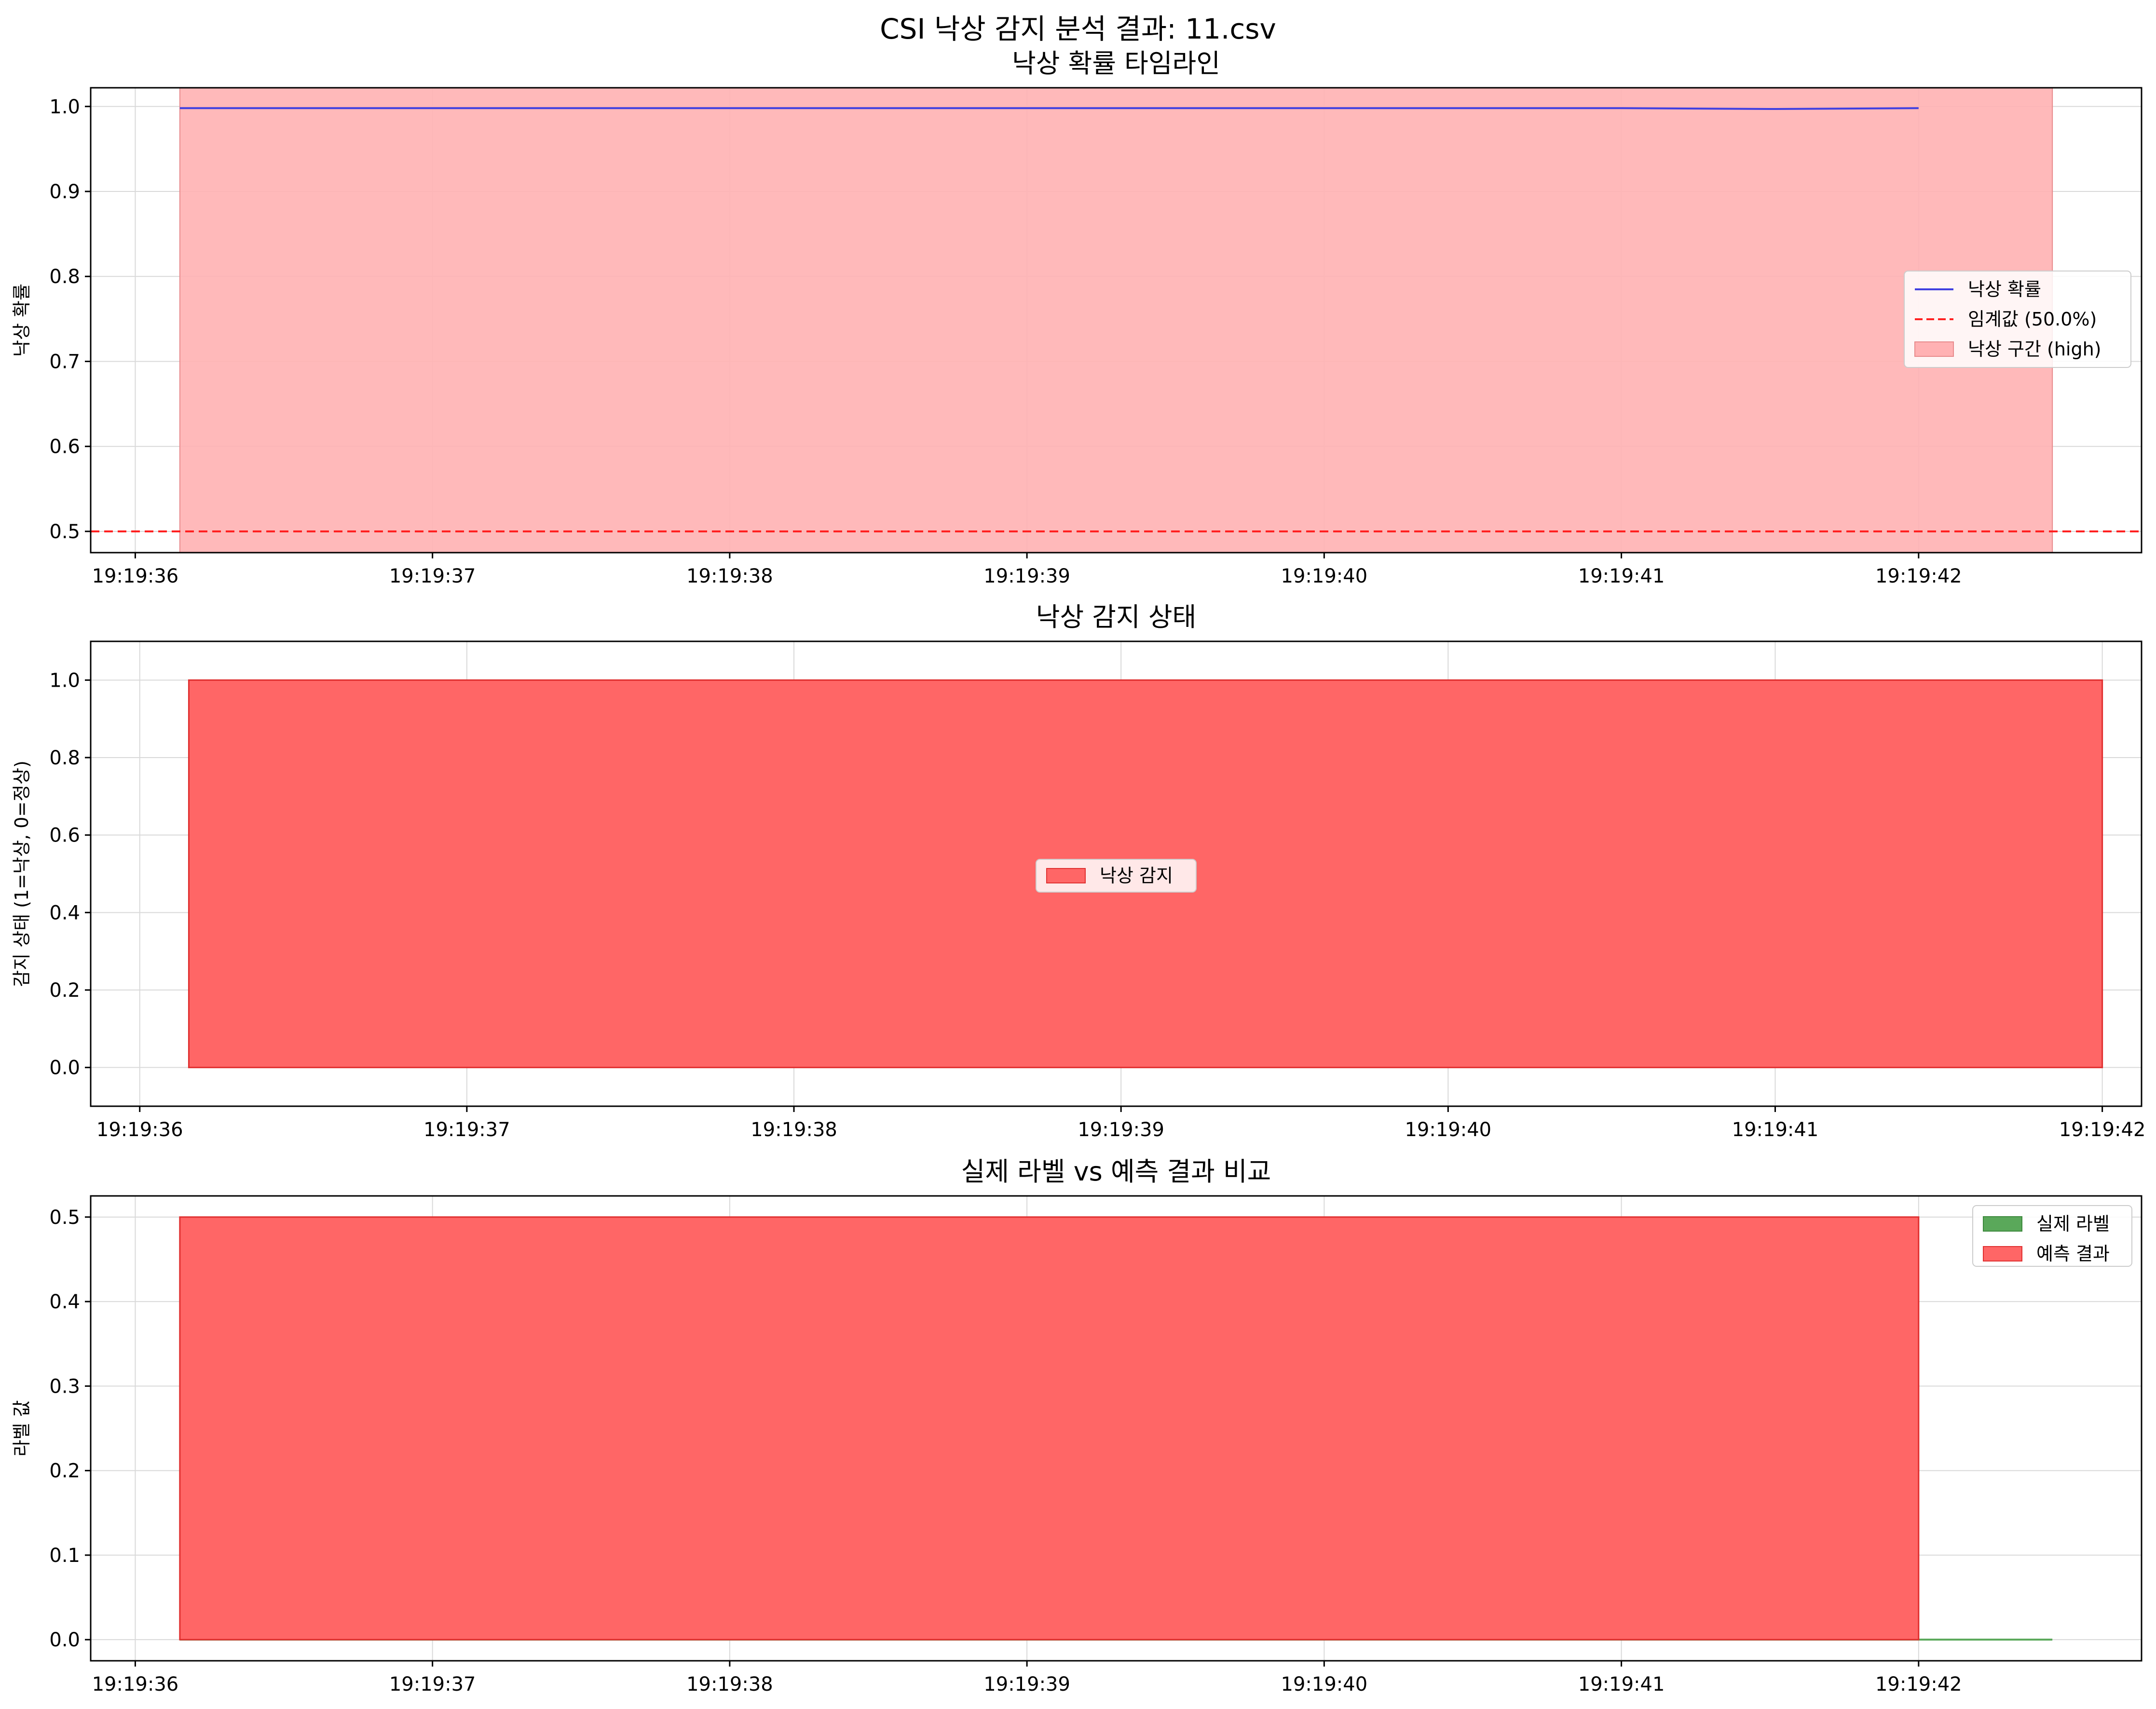  Describe the element at coordinates (1116, 63) in the screenshot. I see `chart-title: 낙상 확률 타임라인` at that location.